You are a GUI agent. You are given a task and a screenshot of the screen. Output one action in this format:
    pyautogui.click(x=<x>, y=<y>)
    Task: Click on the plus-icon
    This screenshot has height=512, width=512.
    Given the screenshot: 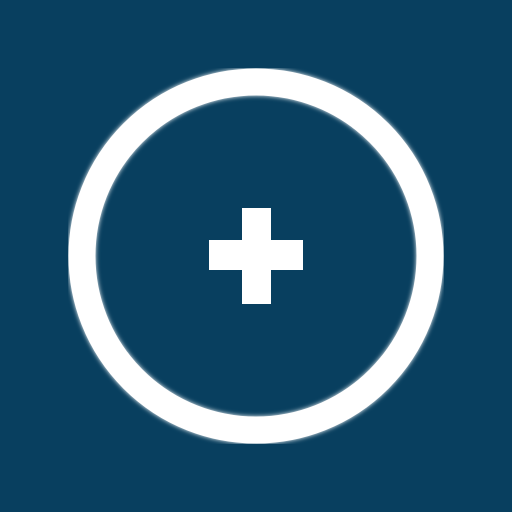 What is the action you would take?
    pyautogui.click(x=256, y=256)
    